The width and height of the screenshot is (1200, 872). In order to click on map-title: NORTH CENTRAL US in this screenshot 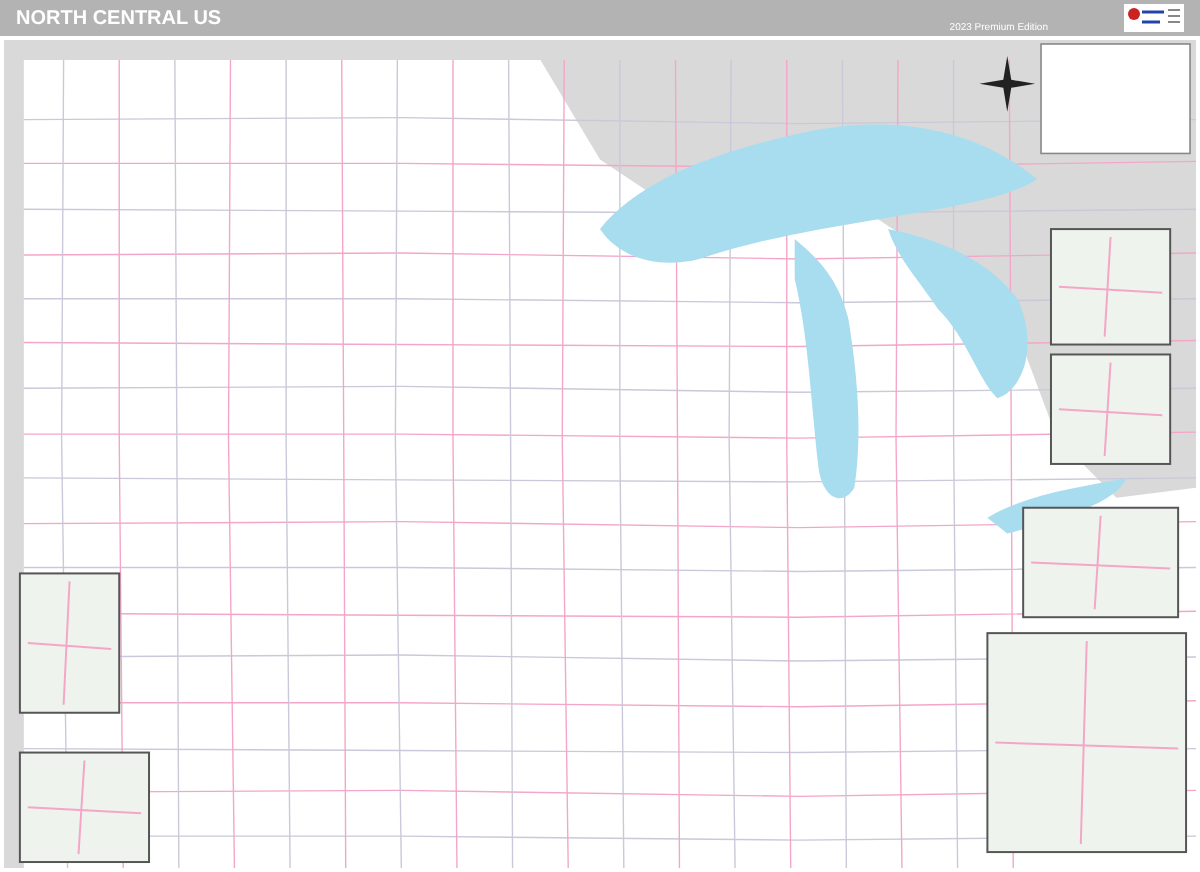, I will do `click(119, 19)`.